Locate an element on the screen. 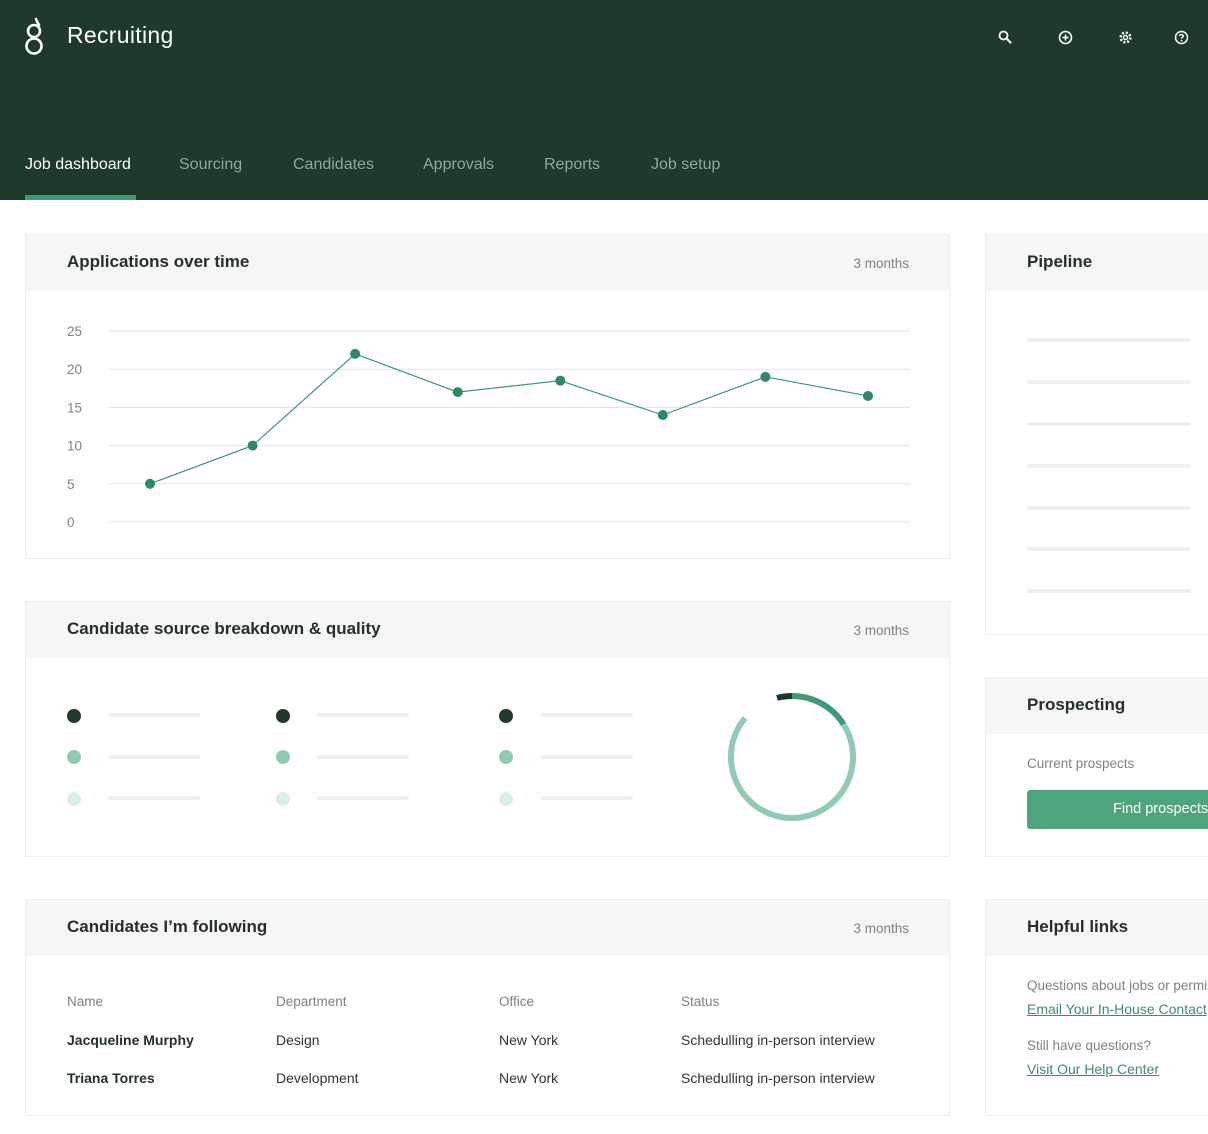 The image size is (1208, 1134). find-prospects-label: Find prospects is located at coordinates (1160, 809).